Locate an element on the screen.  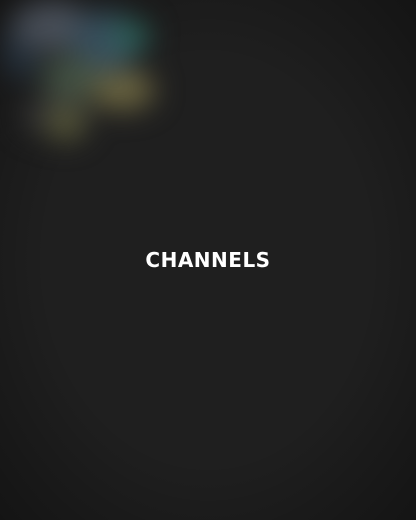
page-title: CHANNELS is located at coordinates (208, 260).